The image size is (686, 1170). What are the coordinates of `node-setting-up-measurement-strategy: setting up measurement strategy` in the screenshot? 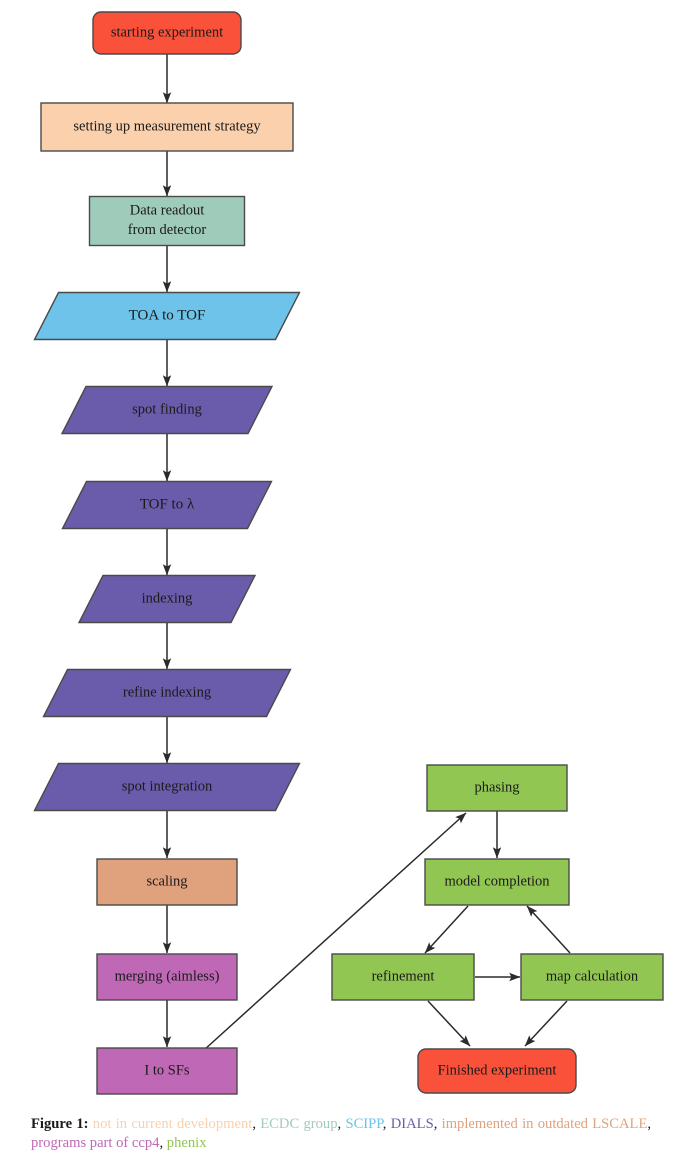 It's located at (167, 127).